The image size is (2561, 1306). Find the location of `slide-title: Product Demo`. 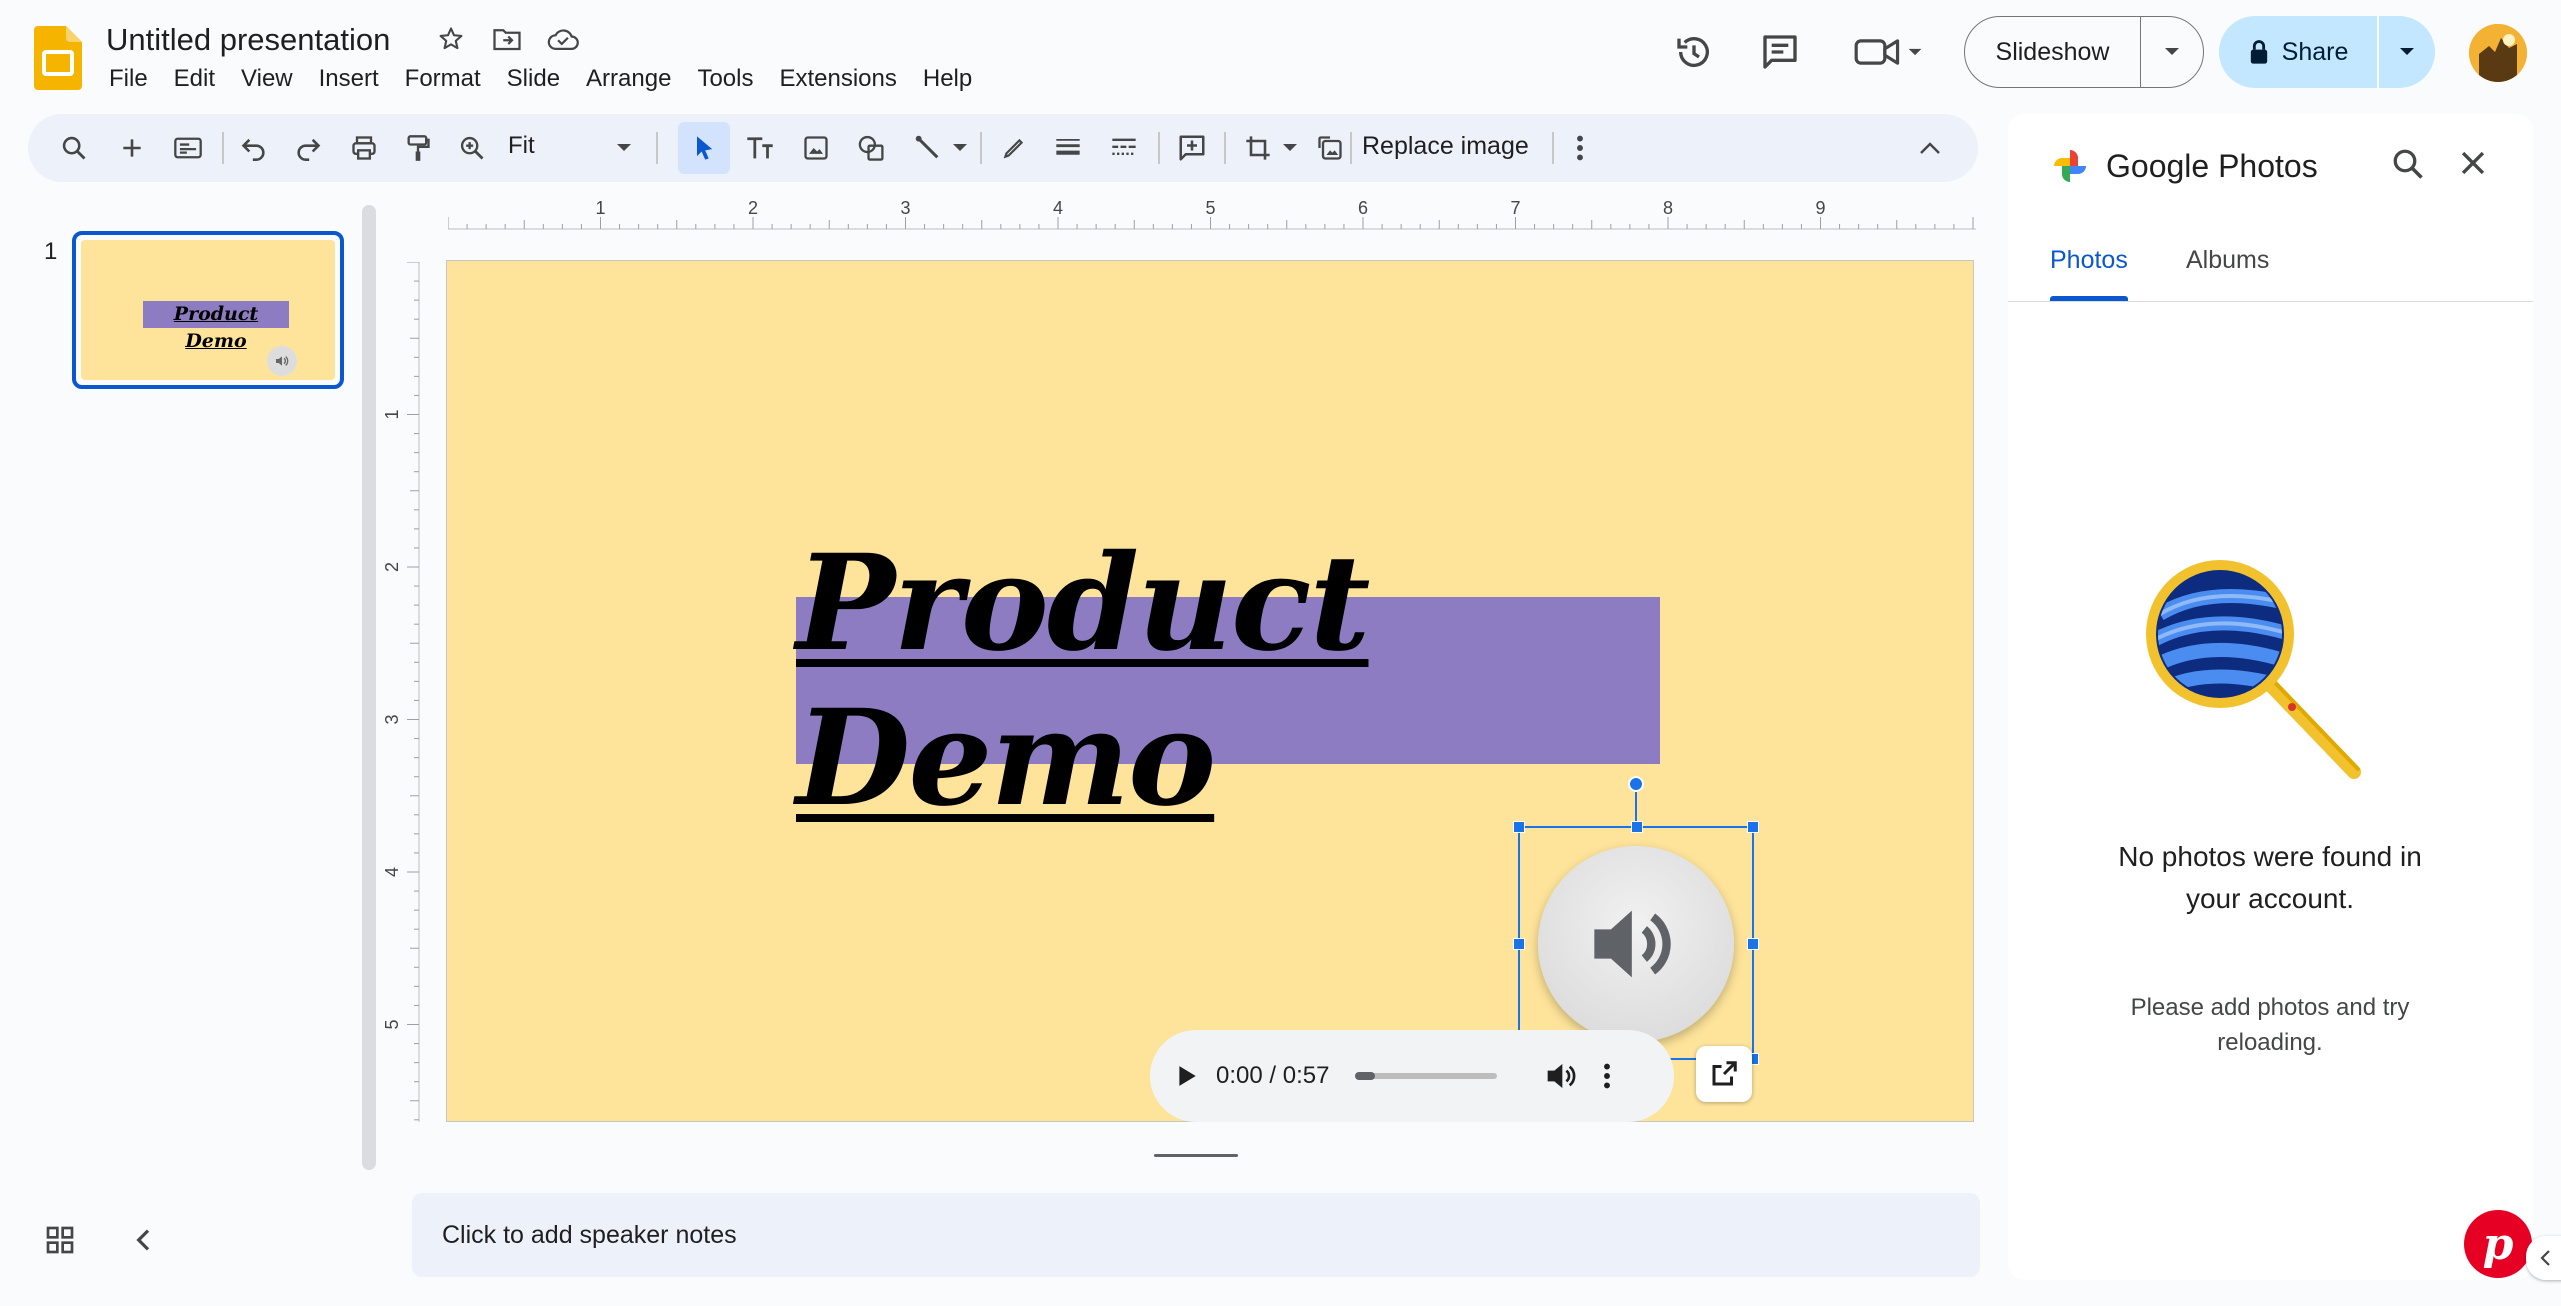

slide-title: Product Demo is located at coordinates (1228, 681).